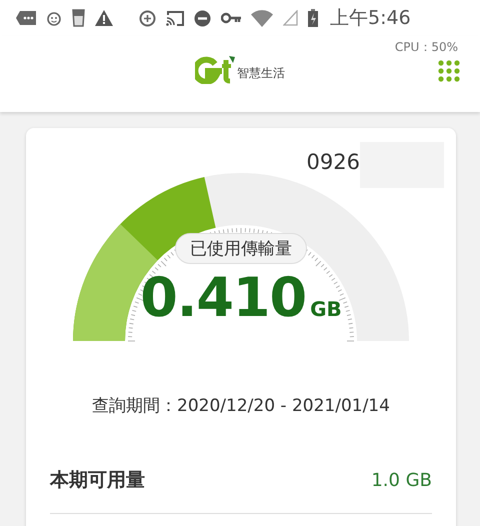 Image resolution: width=480 pixels, height=526 pixels. What do you see at coordinates (326, 309) in the screenshot?
I see `usage-unit: GB` at bounding box center [326, 309].